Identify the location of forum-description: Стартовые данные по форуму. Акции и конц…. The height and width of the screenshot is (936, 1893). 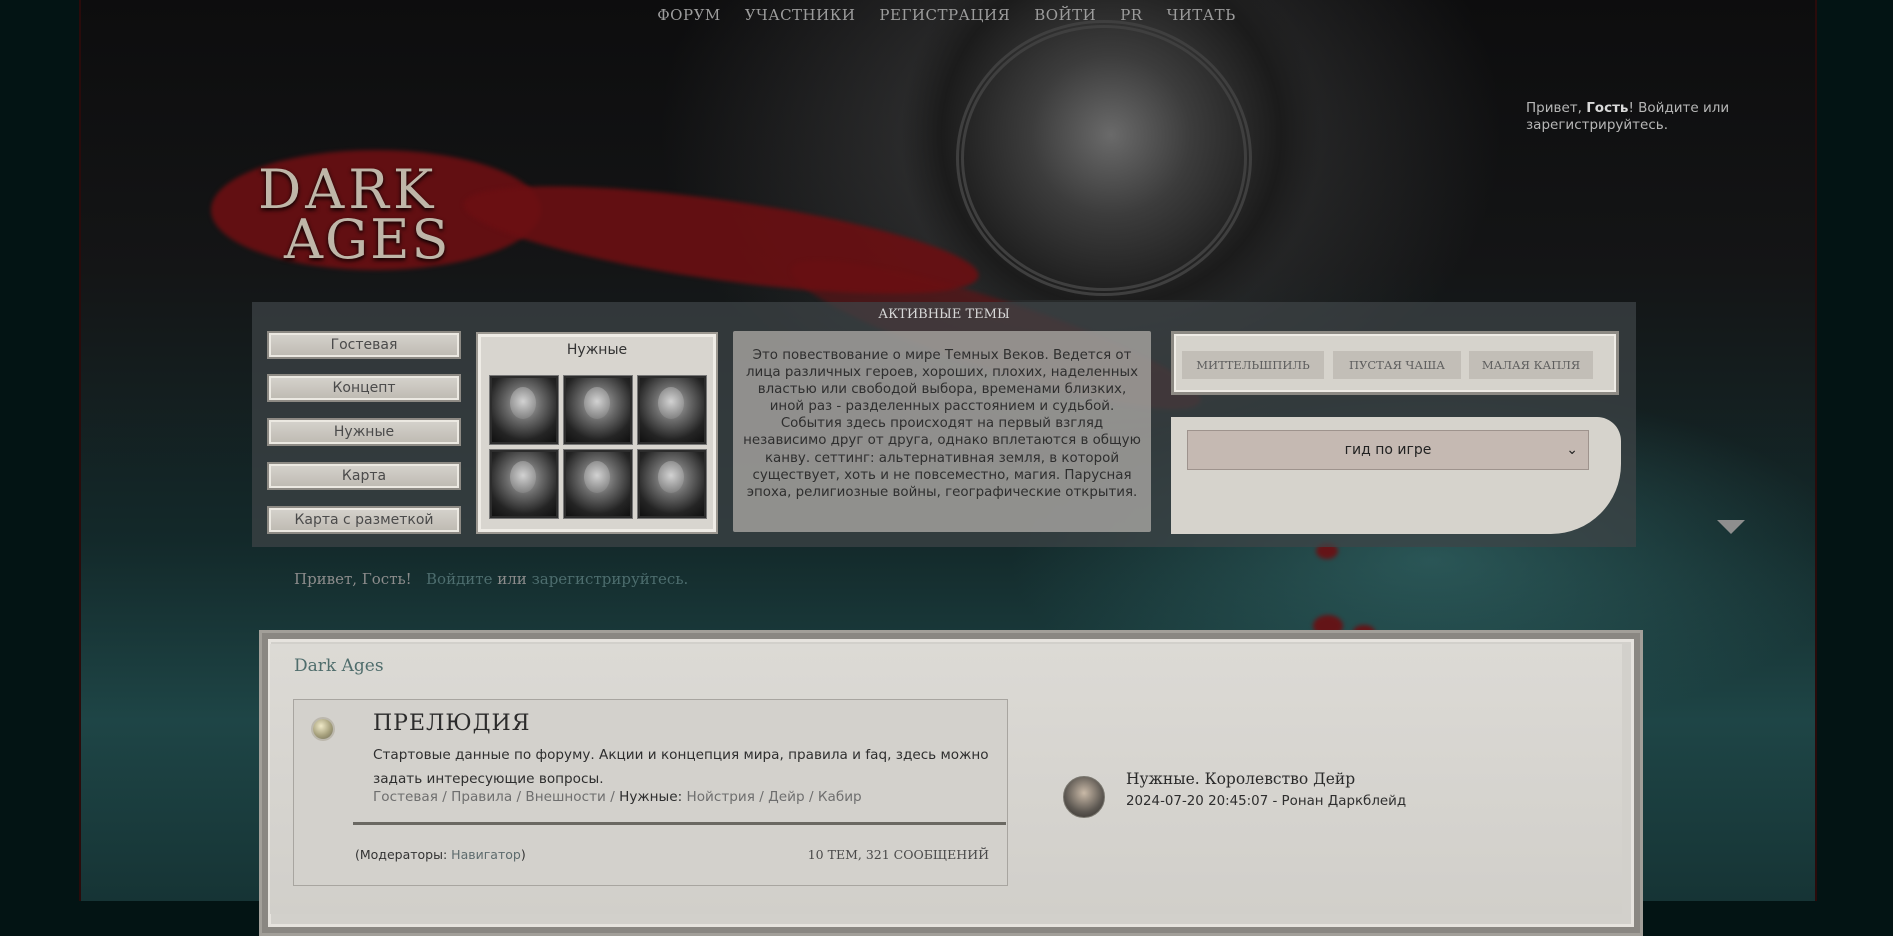
(681, 767).